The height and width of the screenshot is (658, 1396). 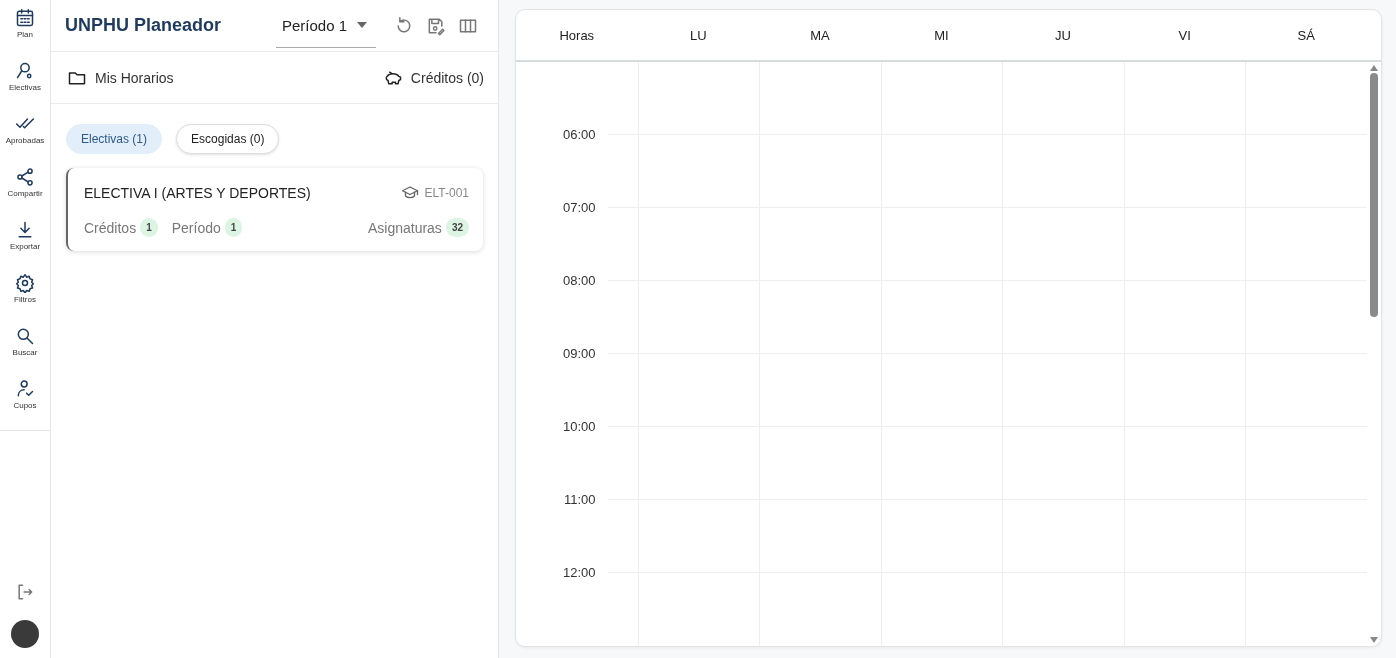 What do you see at coordinates (404, 227) in the screenshot?
I see `stat-label: Asignaturas` at bounding box center [404, 227].